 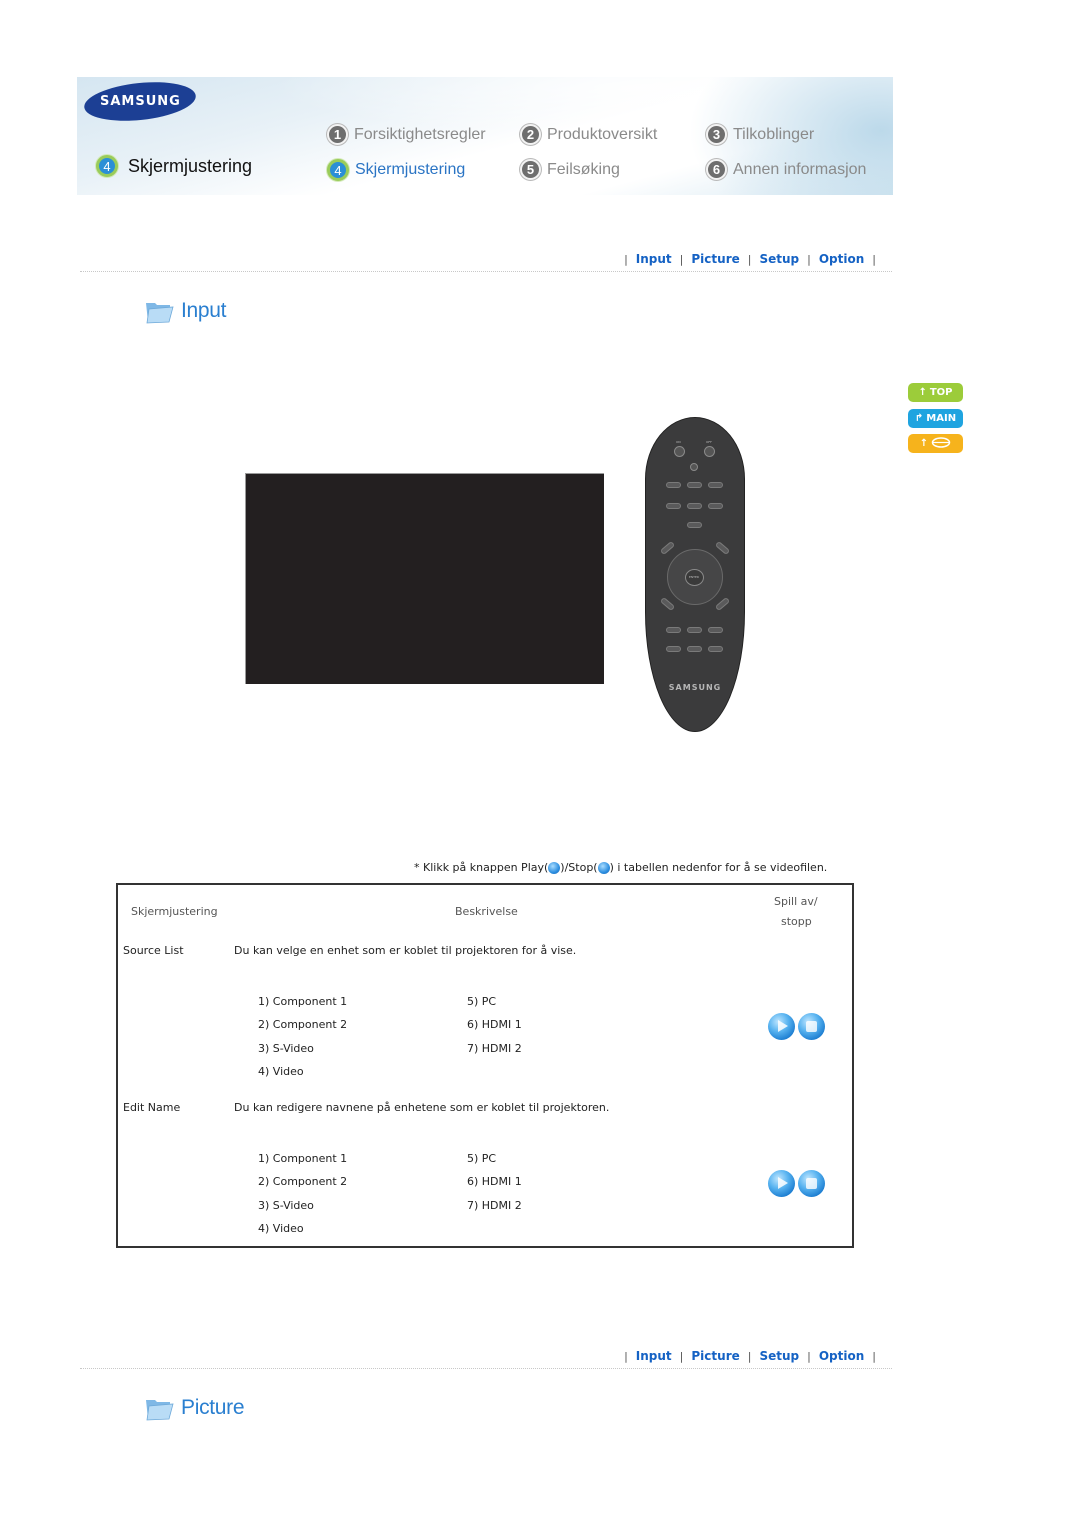 I want to click on remote-on-label: ON, so click(x=678, y=442).